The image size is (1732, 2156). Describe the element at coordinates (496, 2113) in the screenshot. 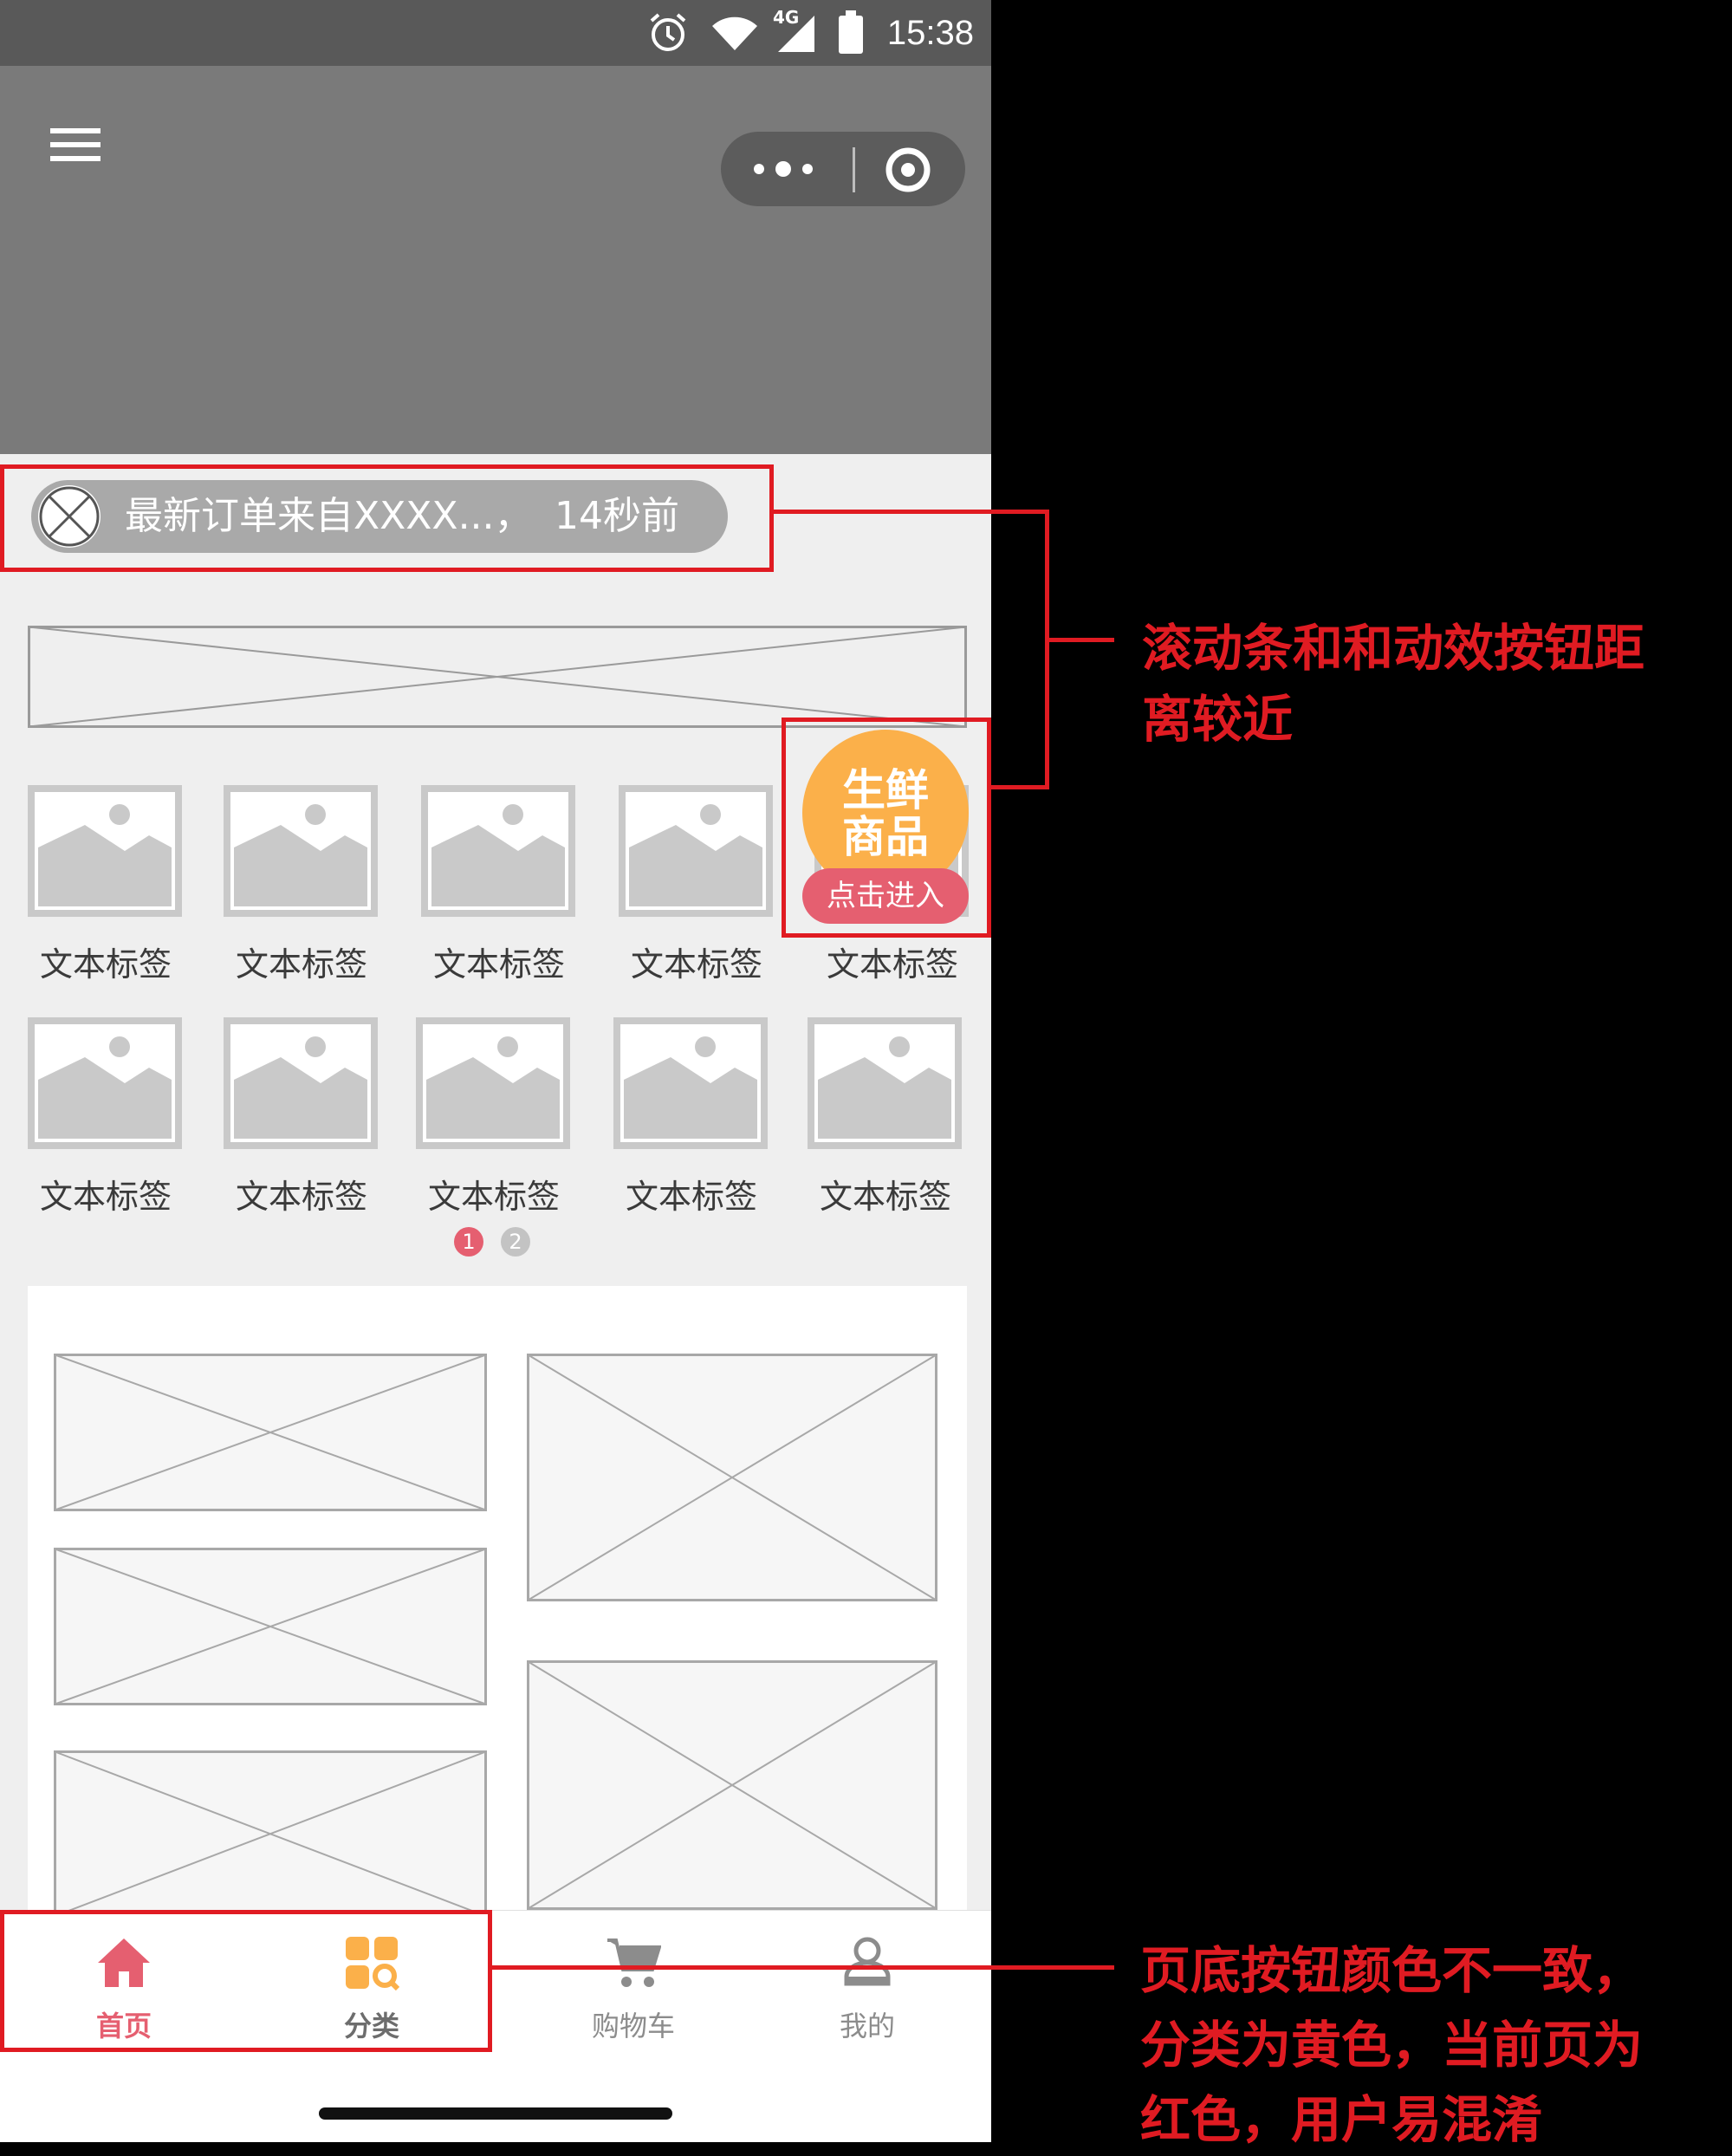

I see `home-indicator` at that location.